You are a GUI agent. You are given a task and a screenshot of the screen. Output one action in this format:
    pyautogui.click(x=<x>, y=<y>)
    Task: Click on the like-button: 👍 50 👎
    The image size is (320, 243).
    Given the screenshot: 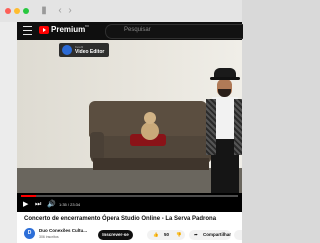 What is the action you would take?
    pyautogui.click(x=166, y=235)
    